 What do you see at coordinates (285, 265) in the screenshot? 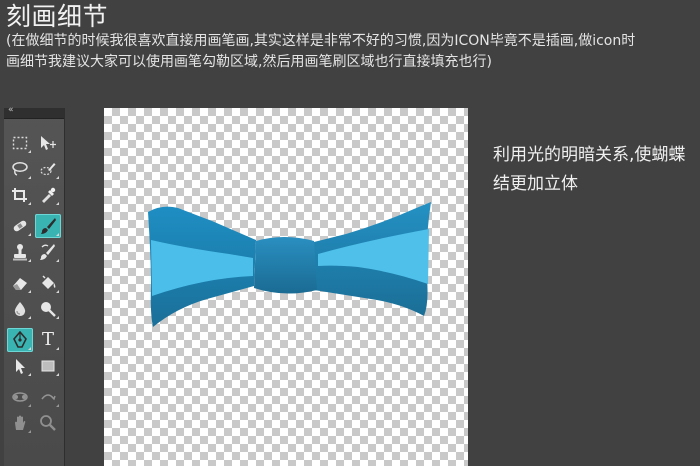
I see `center-knot` at bounding box center [285, 265].